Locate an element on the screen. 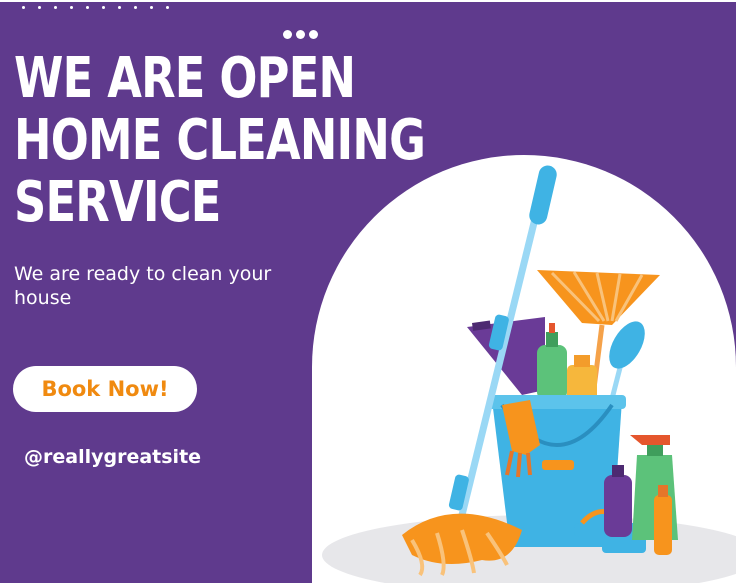  decorative-dots is located at coordinates (95, 7).